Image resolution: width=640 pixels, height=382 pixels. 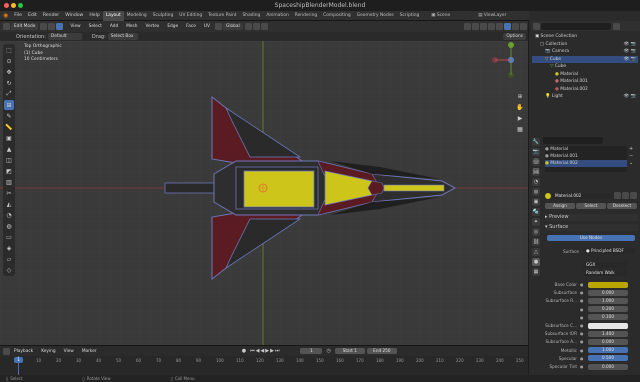 I want to click on orientation-dropdown: Default, so click(x=64, y=36).